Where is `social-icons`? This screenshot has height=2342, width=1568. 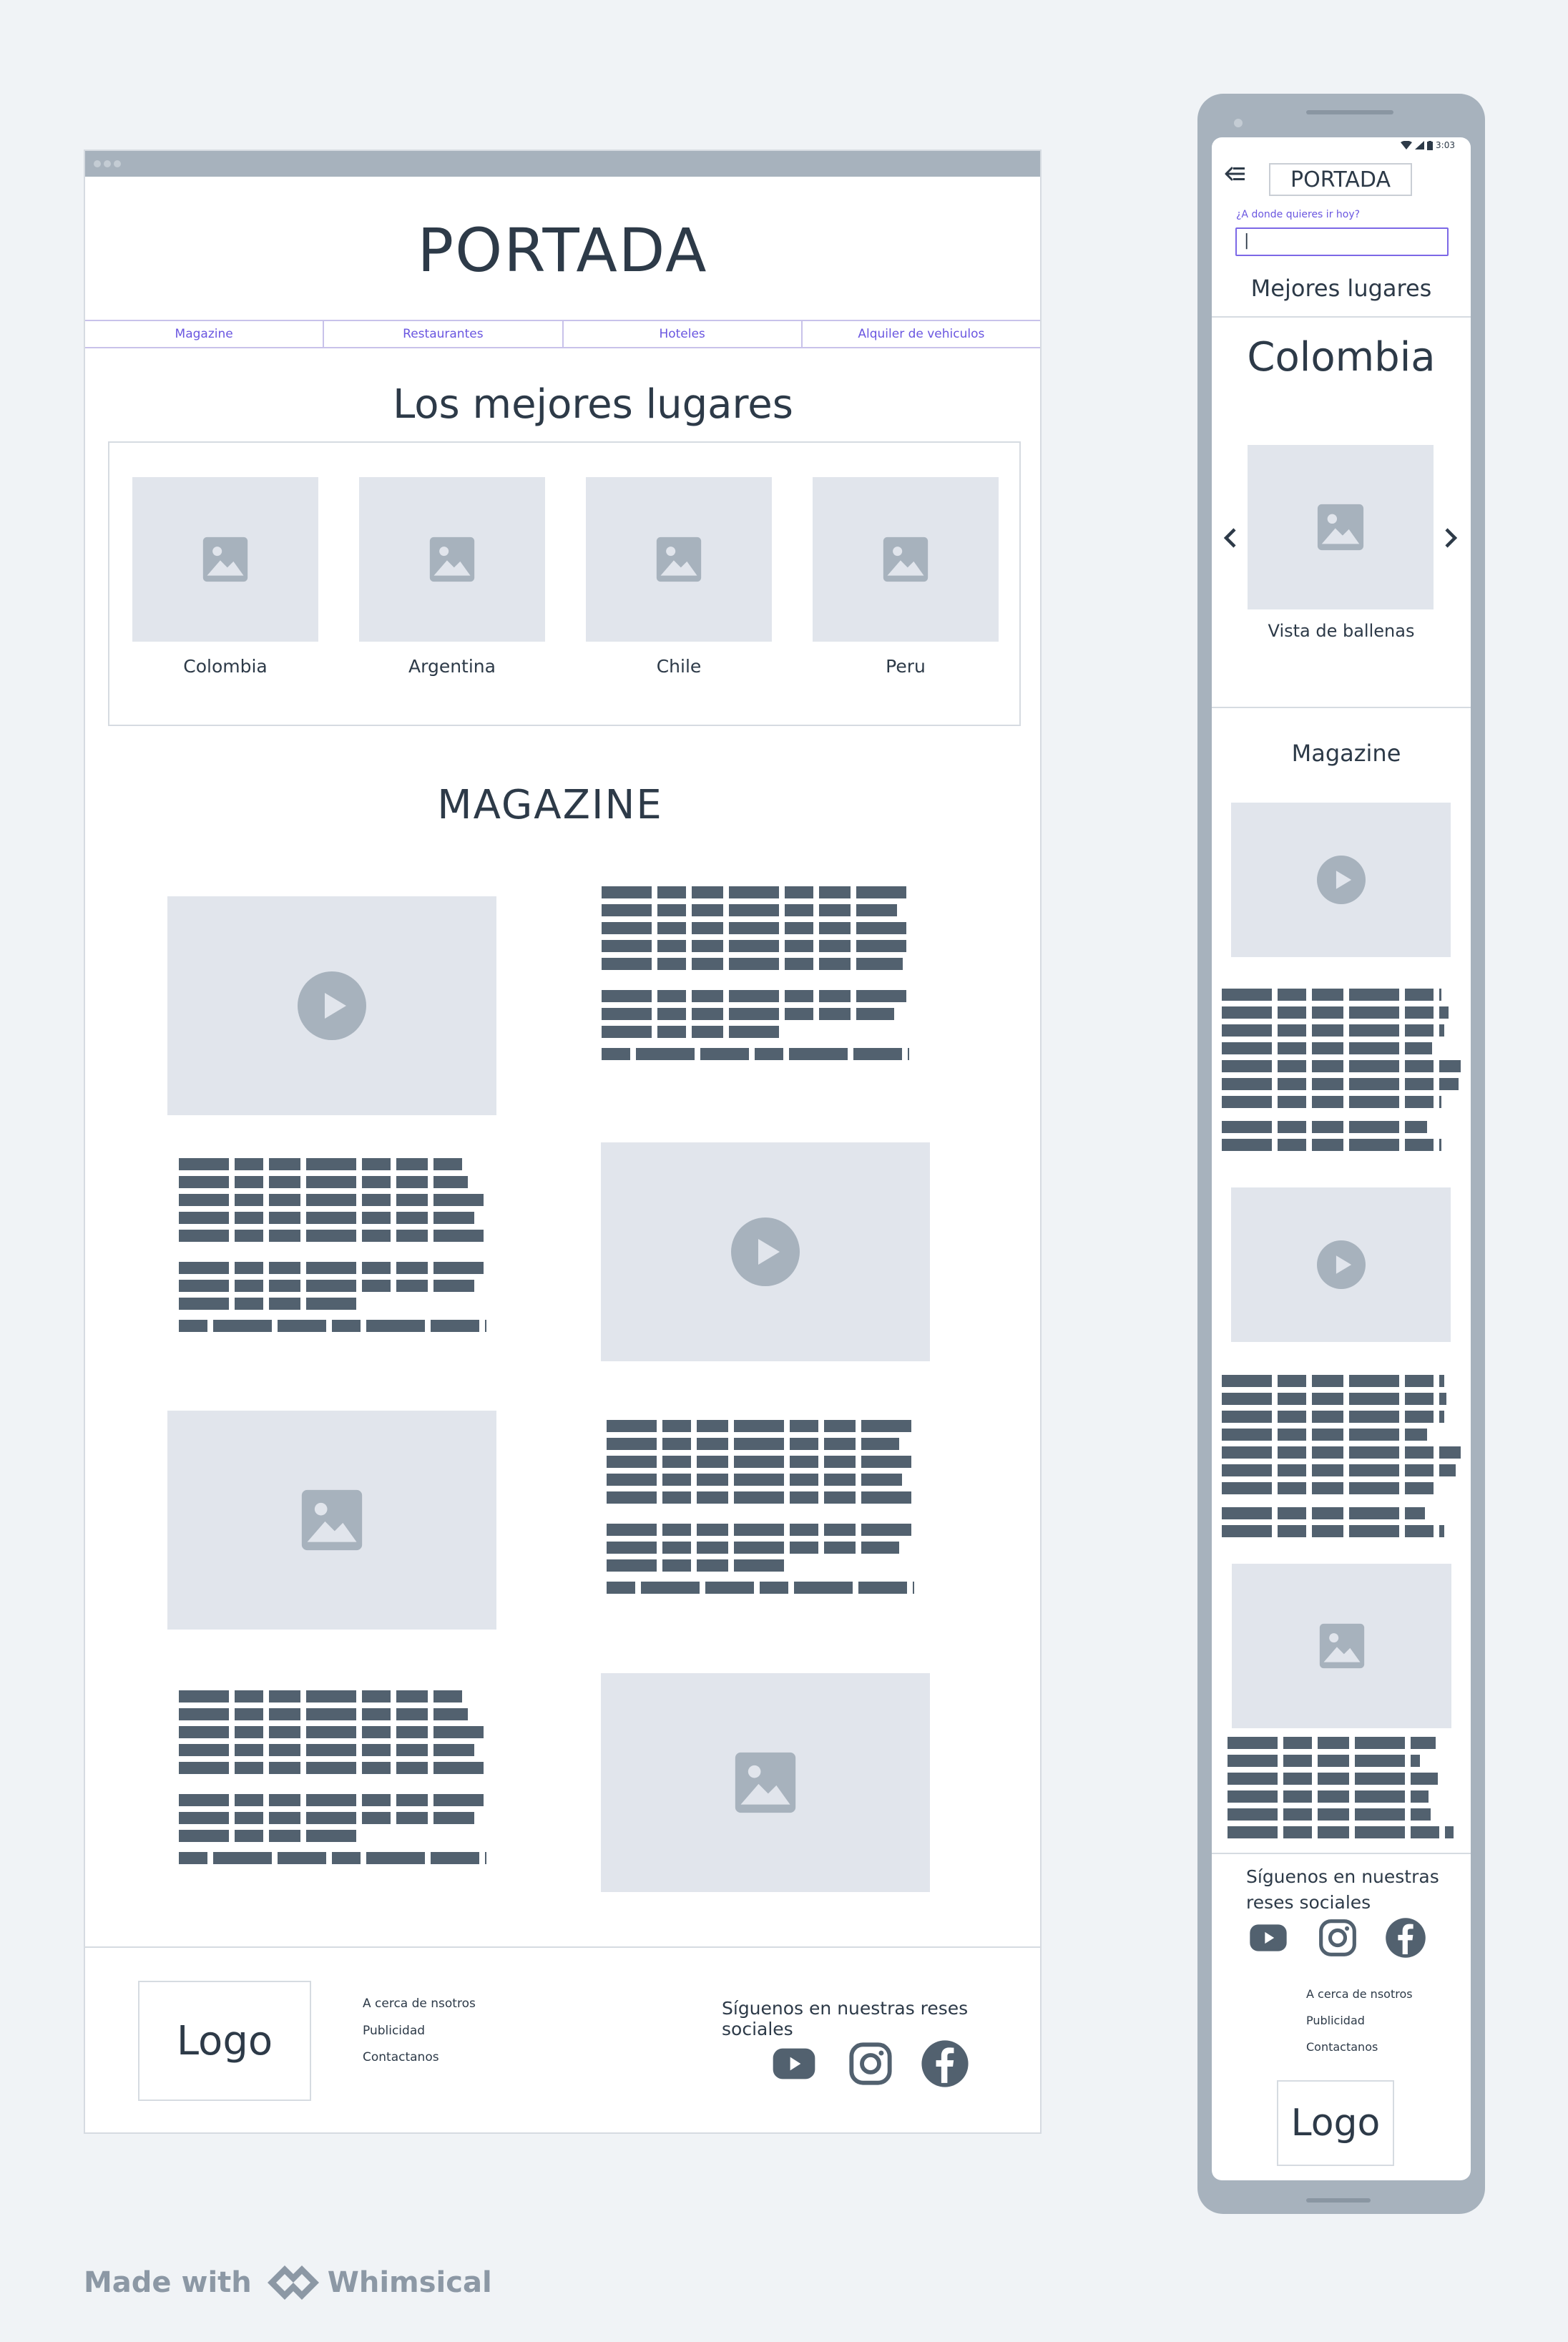
social-icons is located at coordinates (868, 2063).